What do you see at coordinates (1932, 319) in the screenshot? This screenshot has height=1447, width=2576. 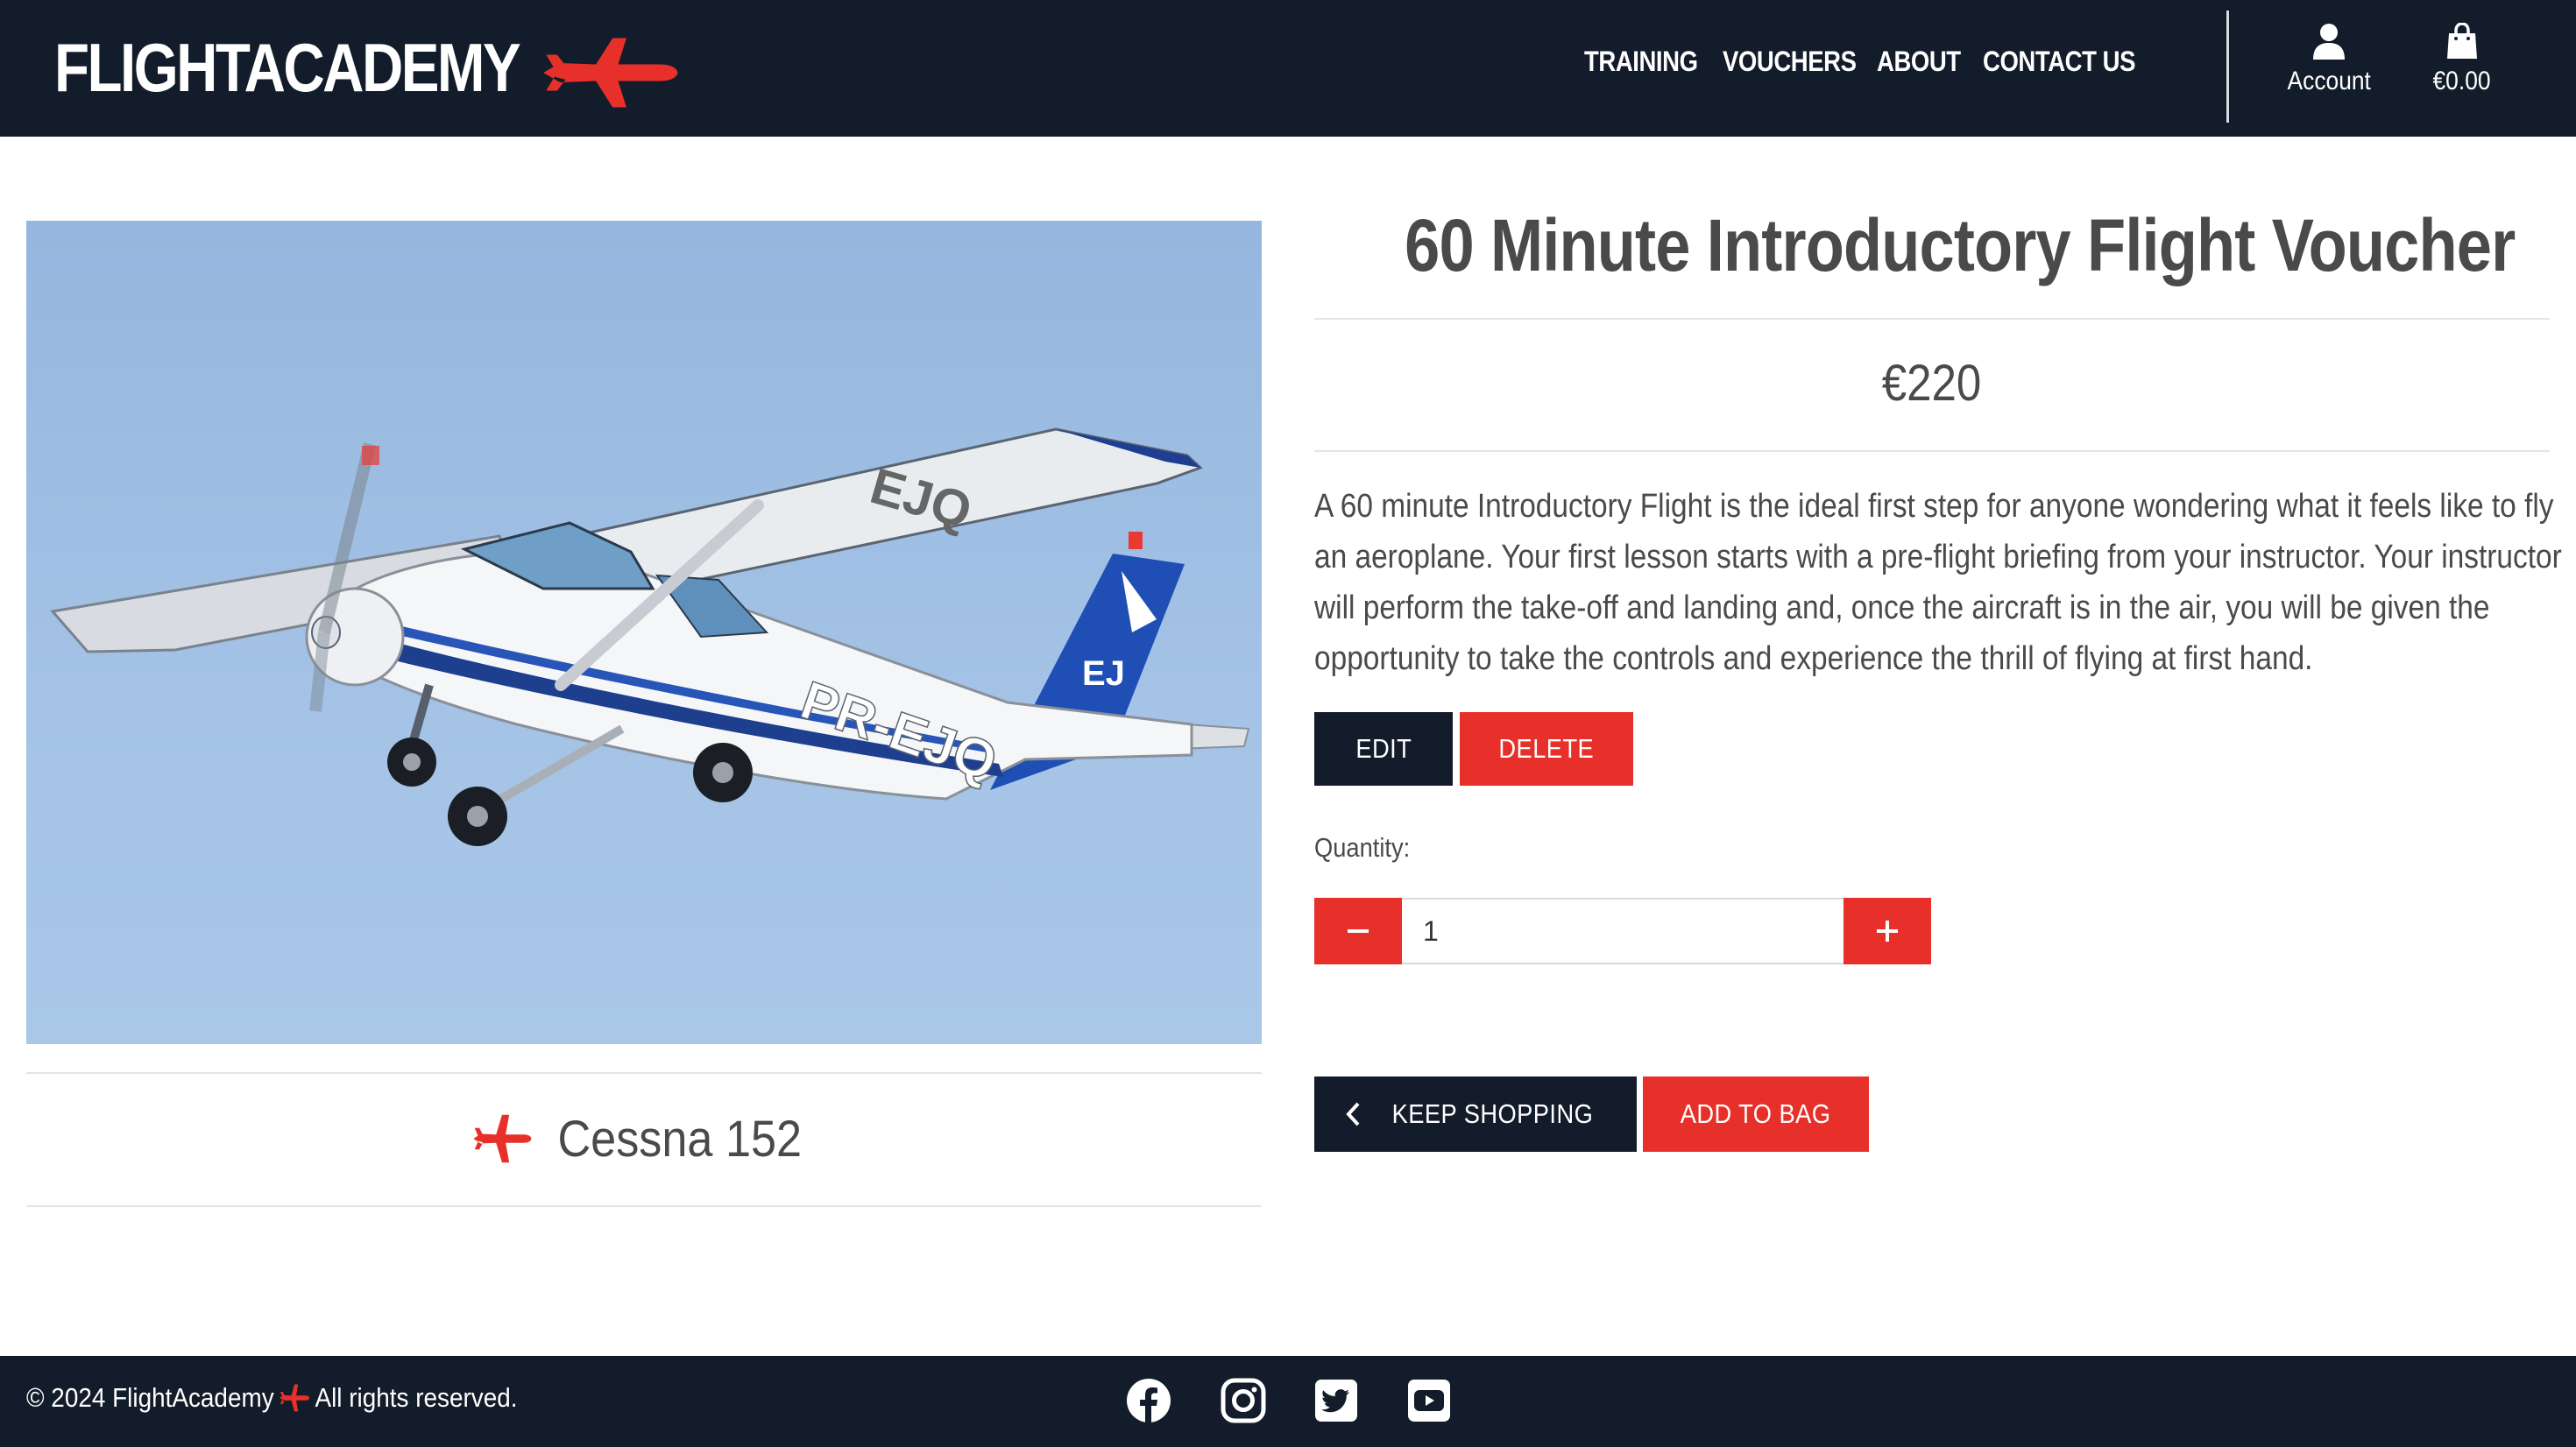 I see `title-divider` at bounding box center [1932, 319].